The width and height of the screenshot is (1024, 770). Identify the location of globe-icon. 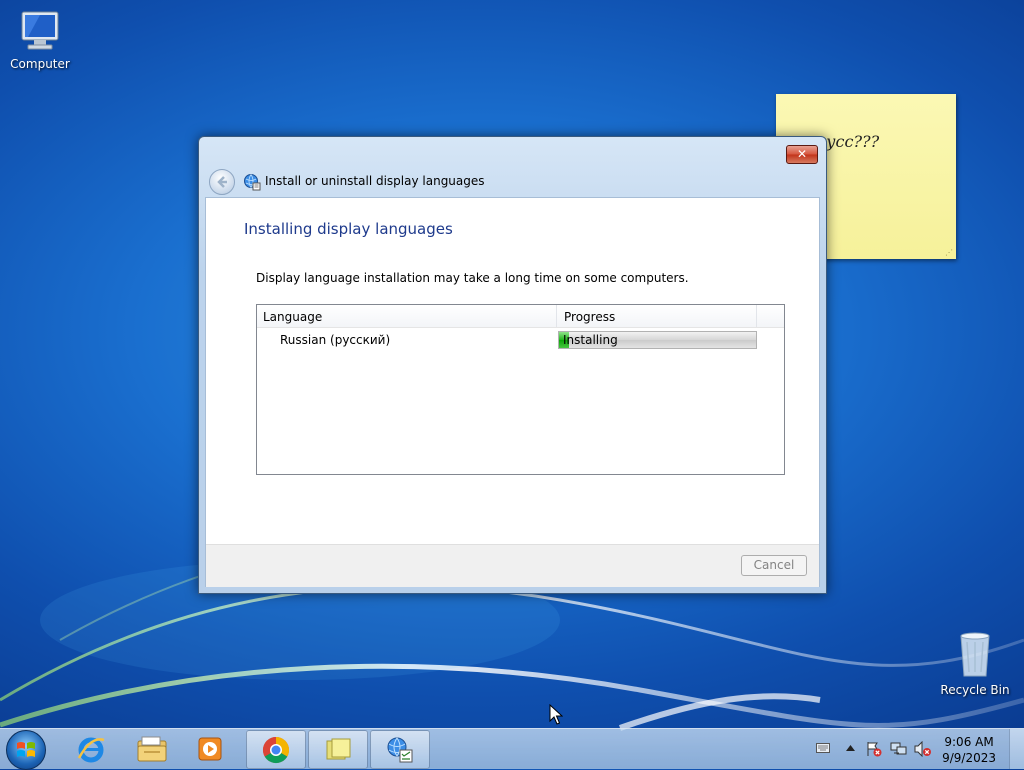
(252, 182).